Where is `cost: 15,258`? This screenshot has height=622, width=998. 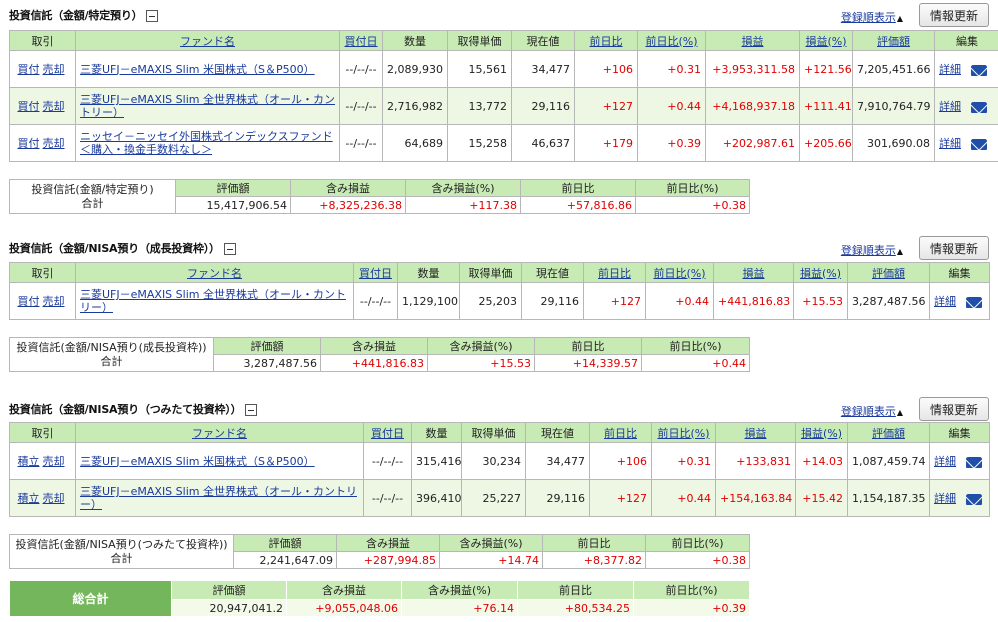
cost: 15,258 is located at coordinates (479, 143).